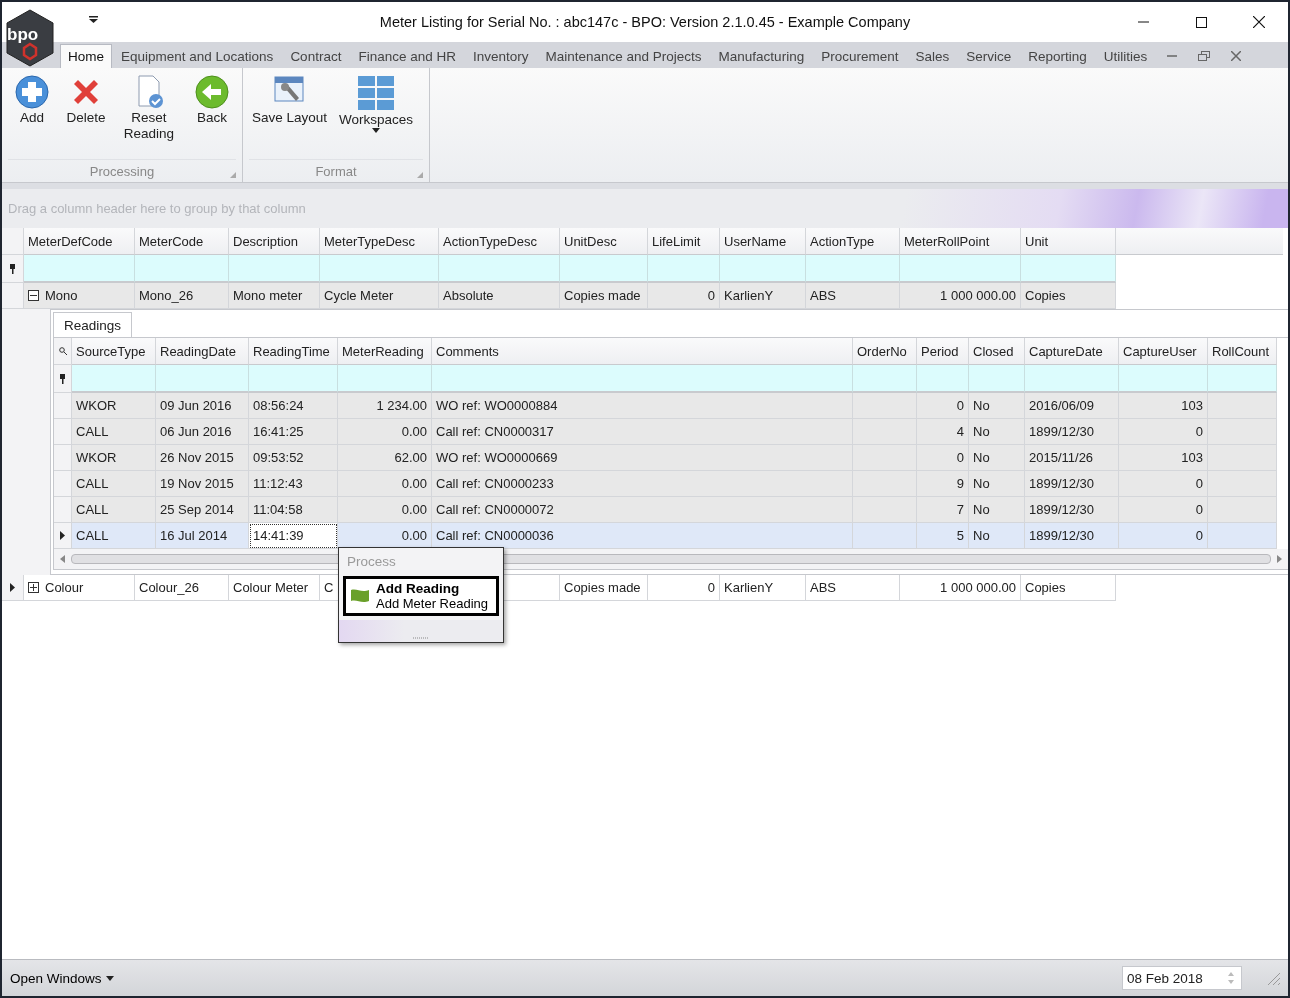 Image resolution: width=1290 pixels, height=998 pixels. I want to click on table-cell: 08:56:24, so click(293, 406).